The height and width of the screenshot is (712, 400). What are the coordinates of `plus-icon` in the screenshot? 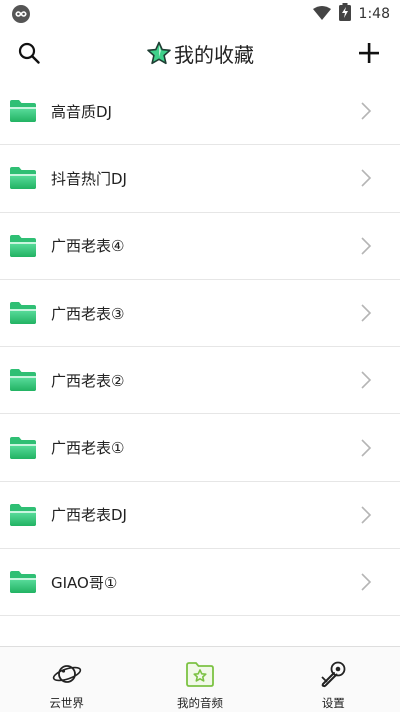 It's located at (369, 53).